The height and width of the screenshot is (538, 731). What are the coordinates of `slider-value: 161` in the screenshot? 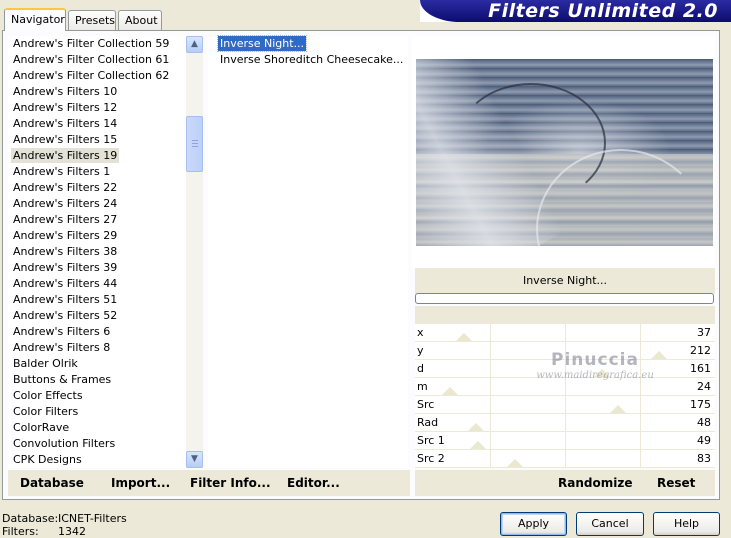 It's located at (700, 368).